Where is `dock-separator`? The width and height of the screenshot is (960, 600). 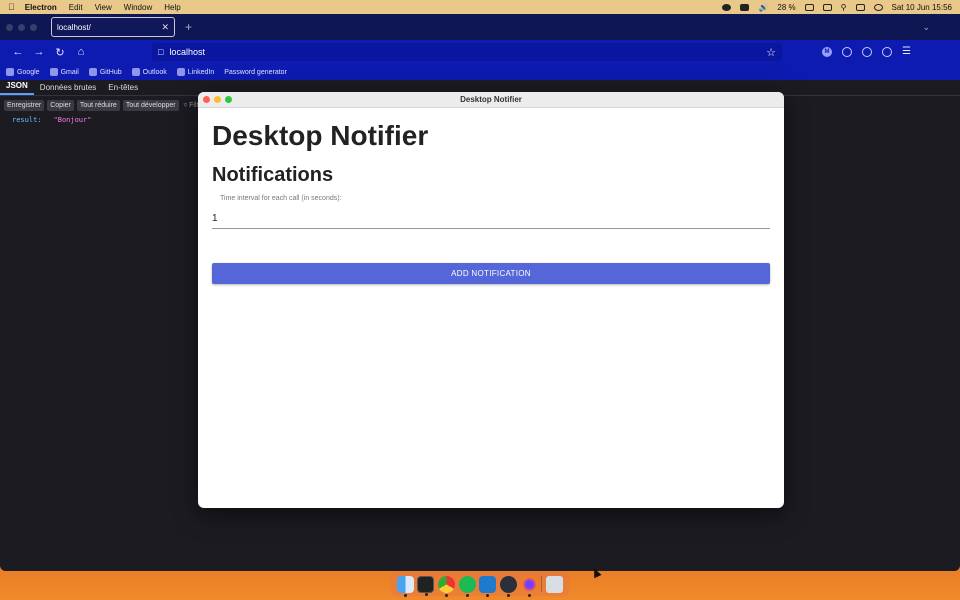
dock-separator is located at coordinates (542, 584).